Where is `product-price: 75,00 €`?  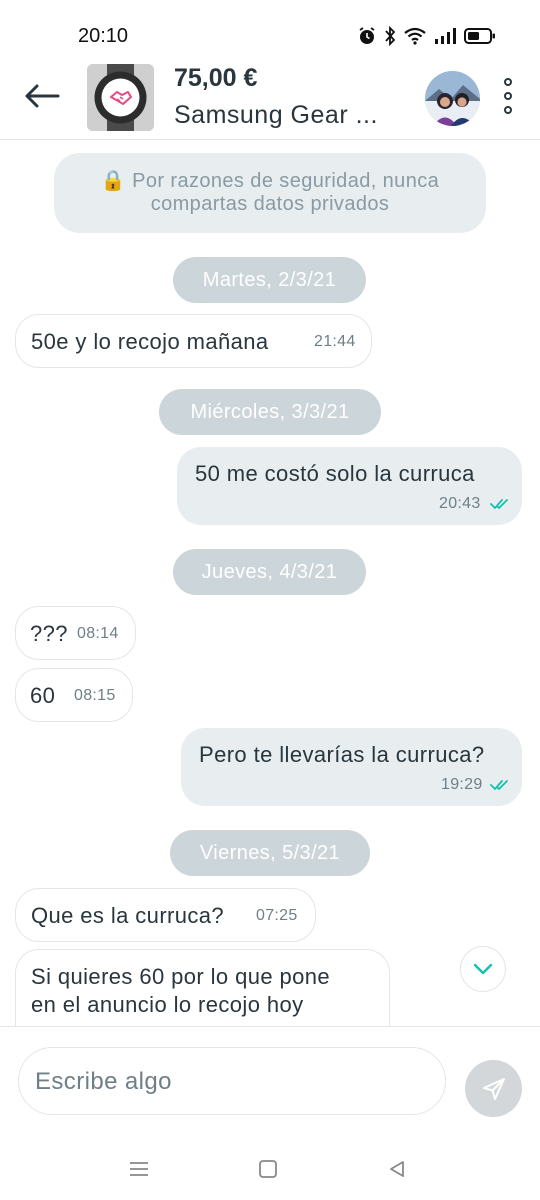 product-price: 75,00 € is located at coordinates (216, 78).